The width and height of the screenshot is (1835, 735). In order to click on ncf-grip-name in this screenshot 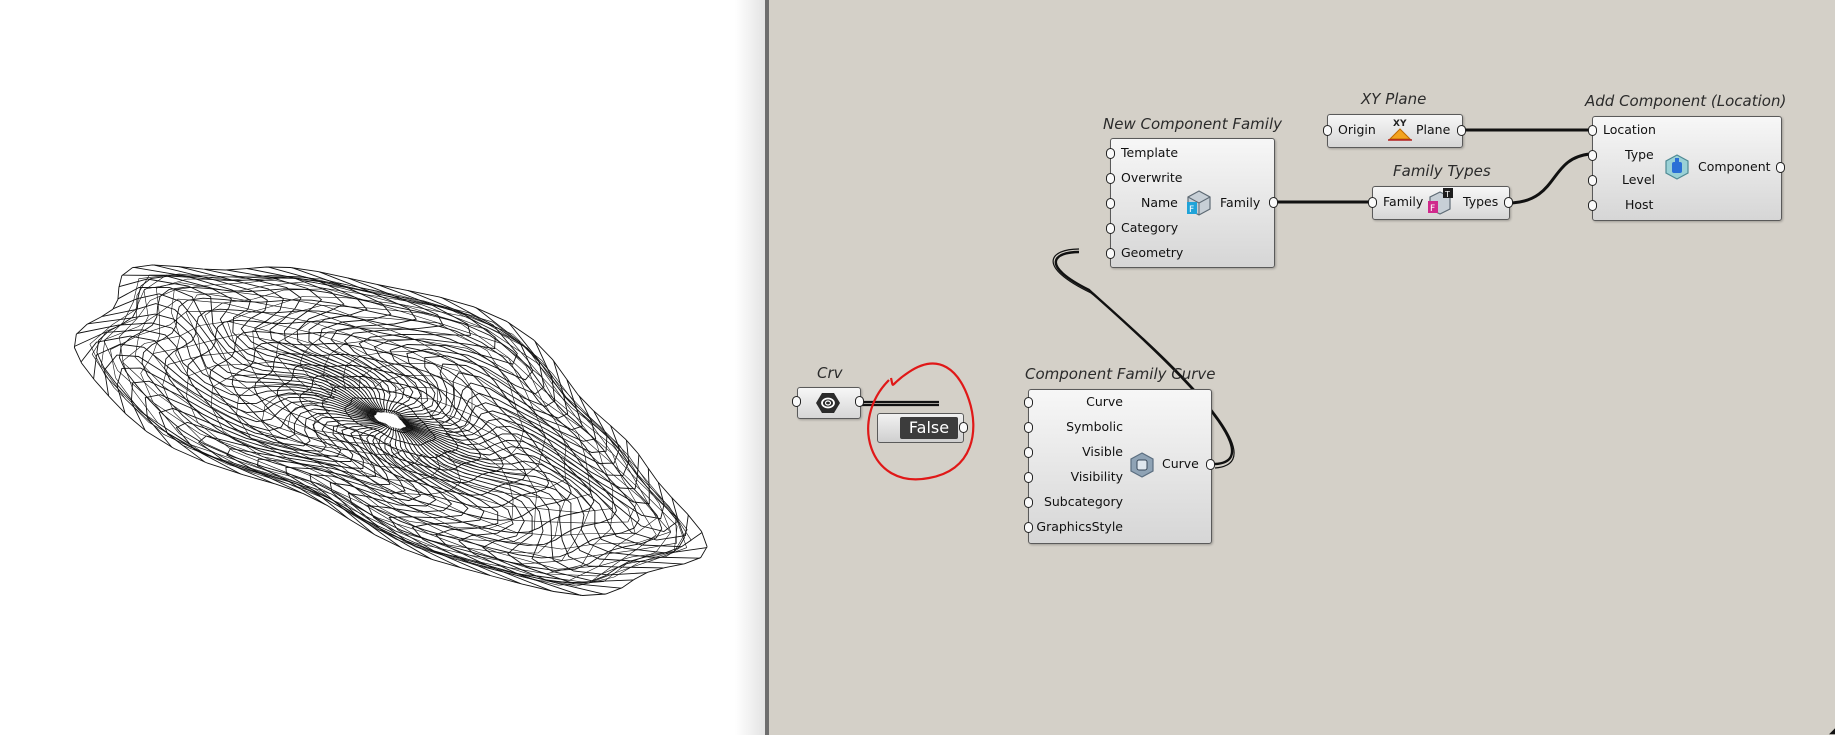, I will do `click(1110, 203)`.